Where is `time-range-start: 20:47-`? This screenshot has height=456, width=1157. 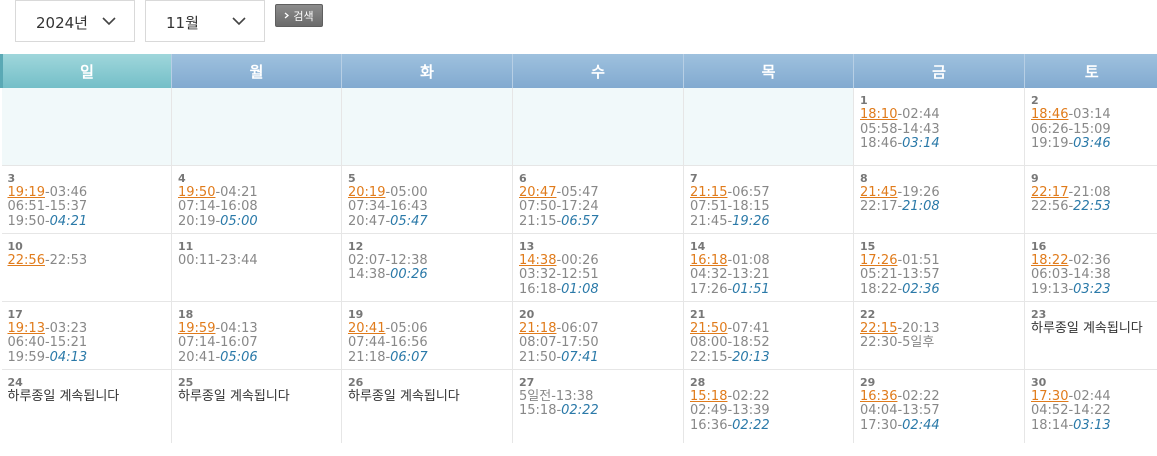 time-range-start: 20:47- is located at coordinates (369, 221).